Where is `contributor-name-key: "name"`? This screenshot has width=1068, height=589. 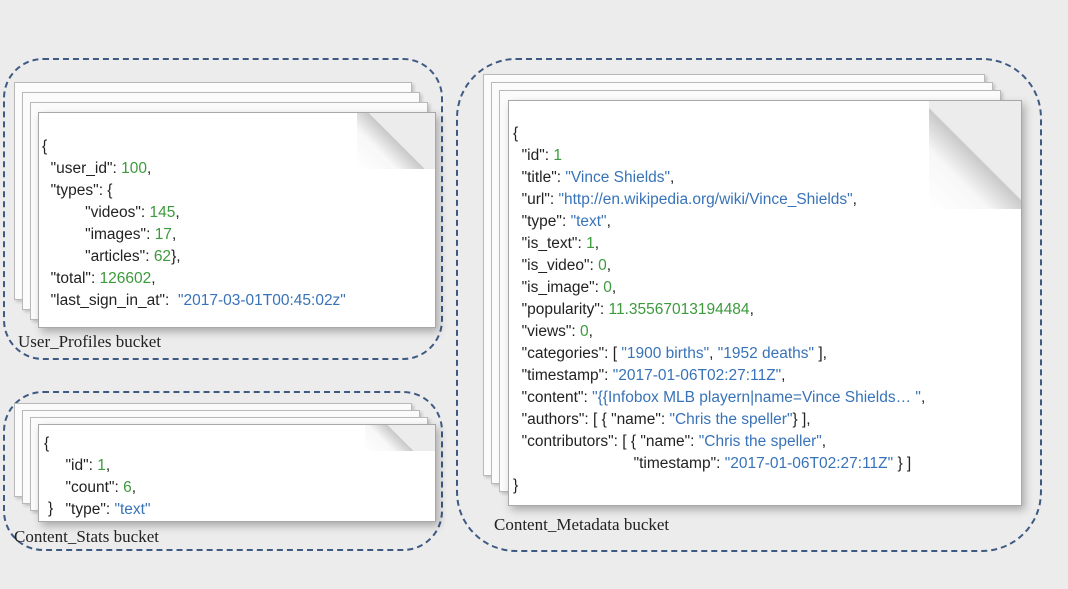 contributor-name-key: "name" is located at coordinates (665, 441).